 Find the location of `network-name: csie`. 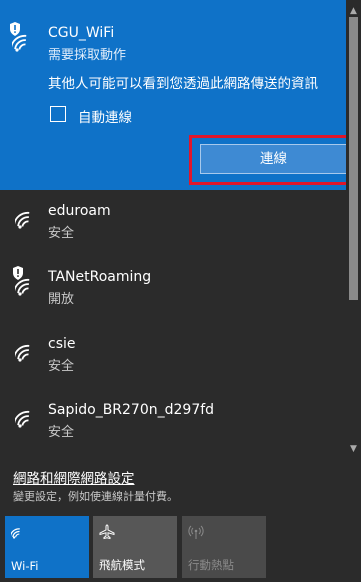

network-name: csie is located at coordinates (62, 344).